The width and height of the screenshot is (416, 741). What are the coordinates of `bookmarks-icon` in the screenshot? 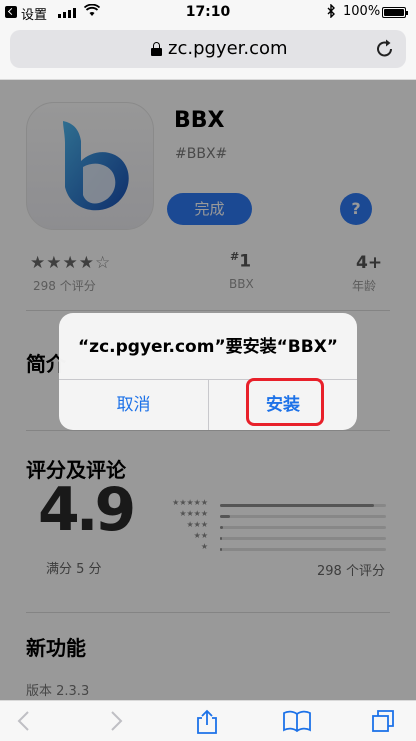 It's located at (297, 721).